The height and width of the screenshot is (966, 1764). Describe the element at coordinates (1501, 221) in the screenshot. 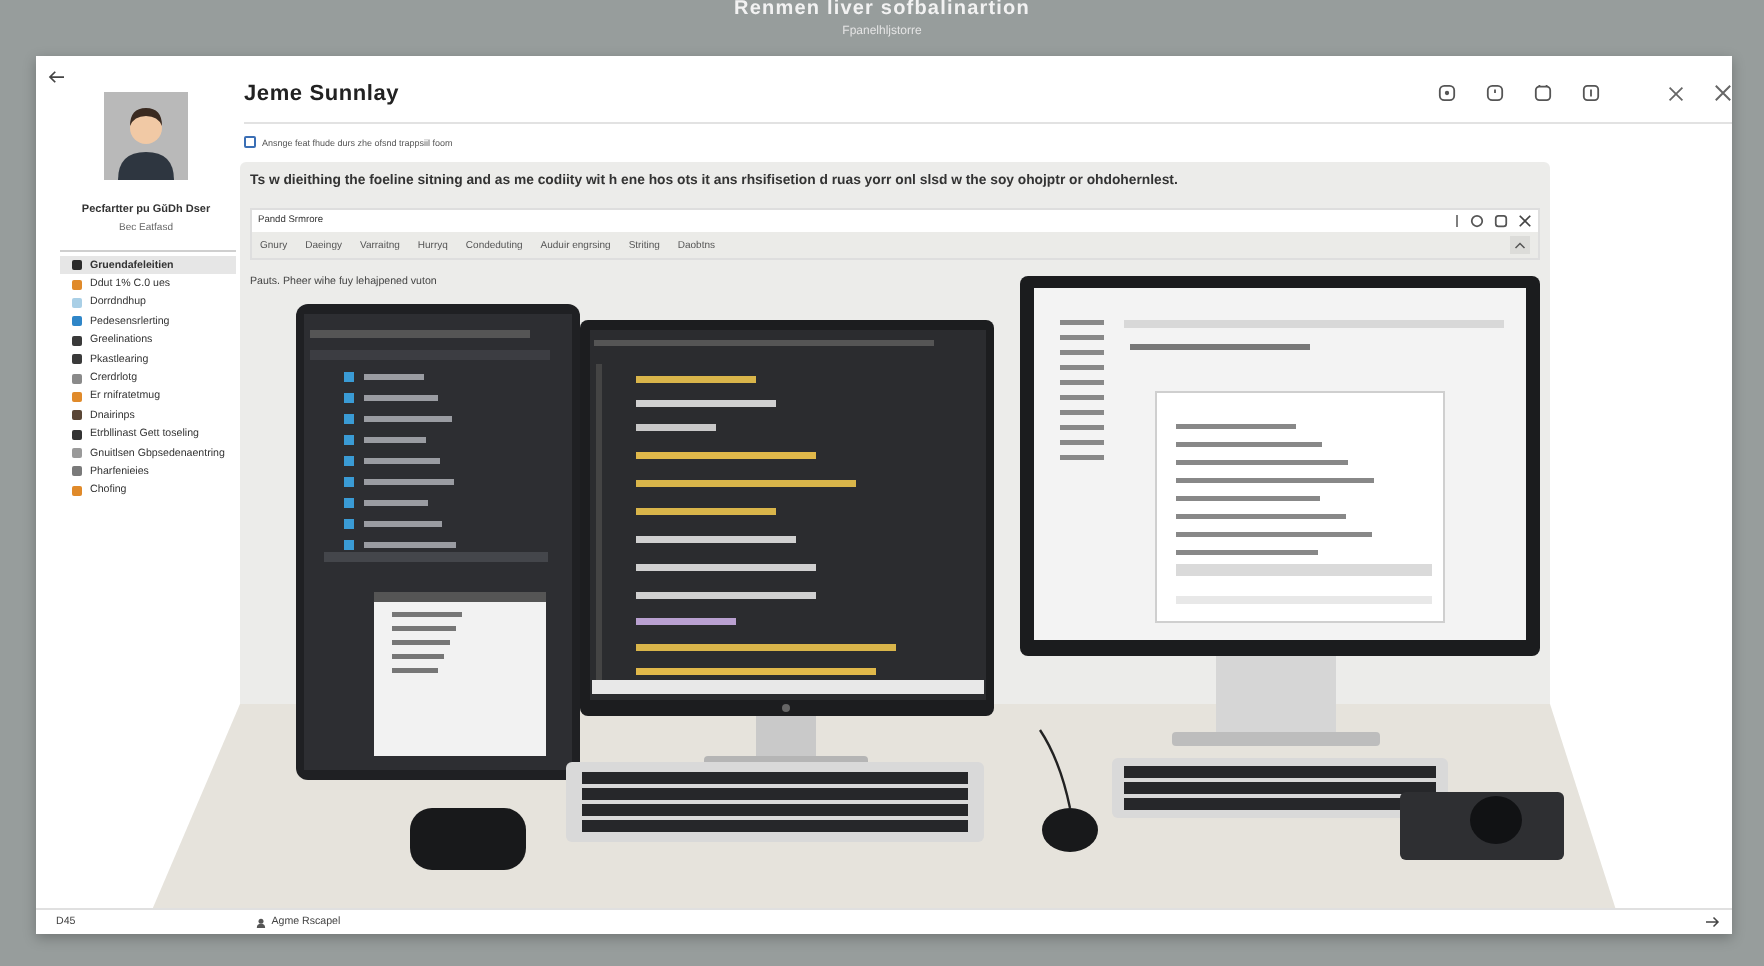

I see `square-icon` at that location.